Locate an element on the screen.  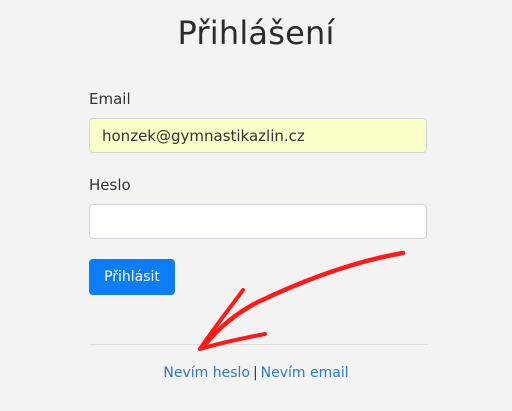
arrow-head-bottom is located at coordinates (232, 341).